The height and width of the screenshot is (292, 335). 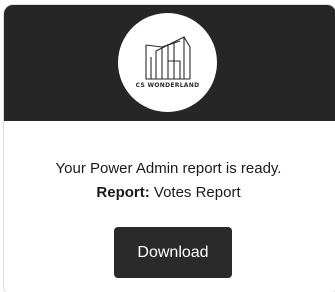 What do you see at coordinates (123, 192) in the screenshot?
I see `report-label: Report:` at bounding box center [123, 192].